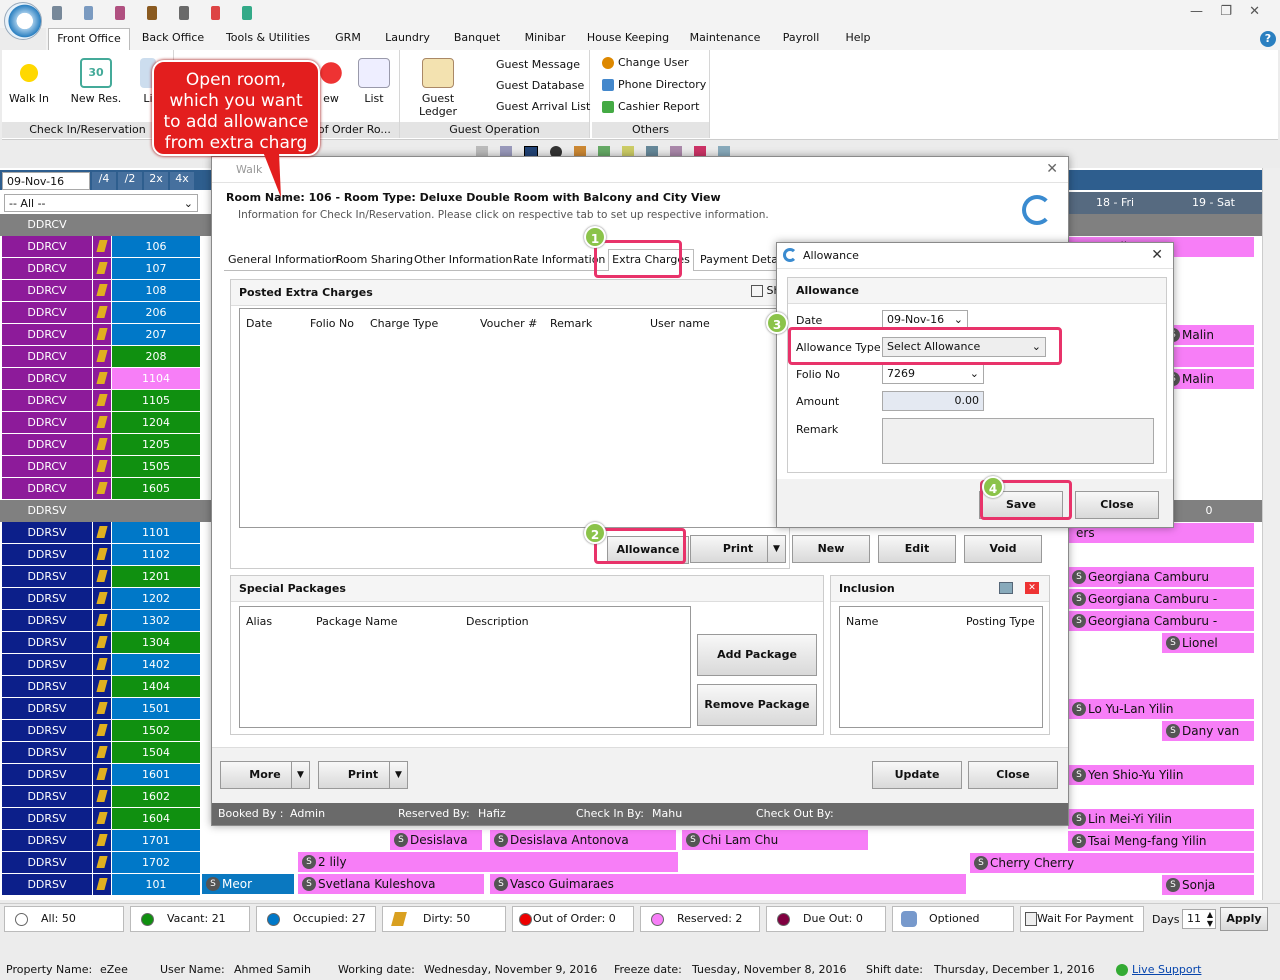 Image resolution: width=1280 pixels, height=980 pixels. What do you see at coordinates (156, 818) in the screenshot?
I see `room-number-cell: 1604` at bounding box center [156, 818].